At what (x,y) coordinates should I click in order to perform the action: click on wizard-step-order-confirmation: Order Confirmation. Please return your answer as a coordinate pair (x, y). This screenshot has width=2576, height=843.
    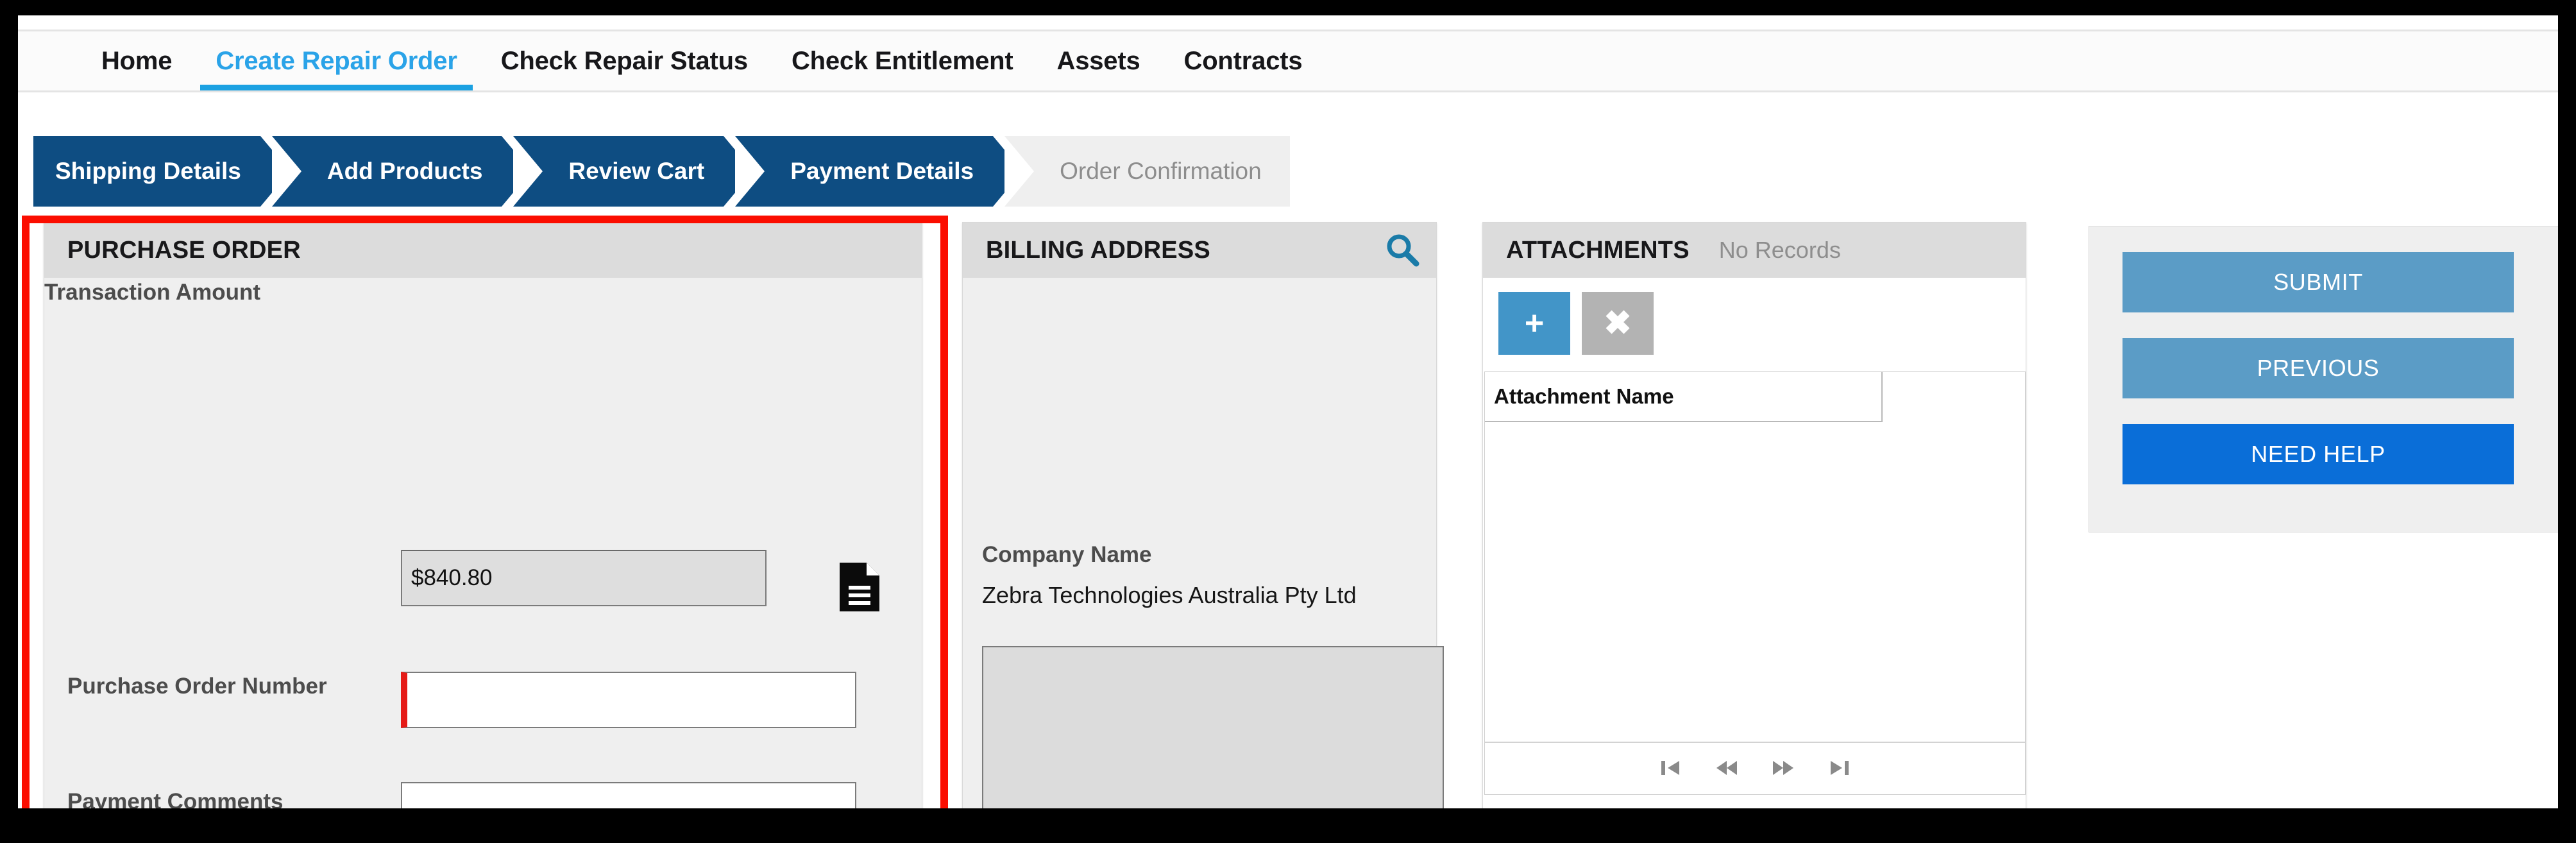
    Looking at the image, I should click on (1147, 171).